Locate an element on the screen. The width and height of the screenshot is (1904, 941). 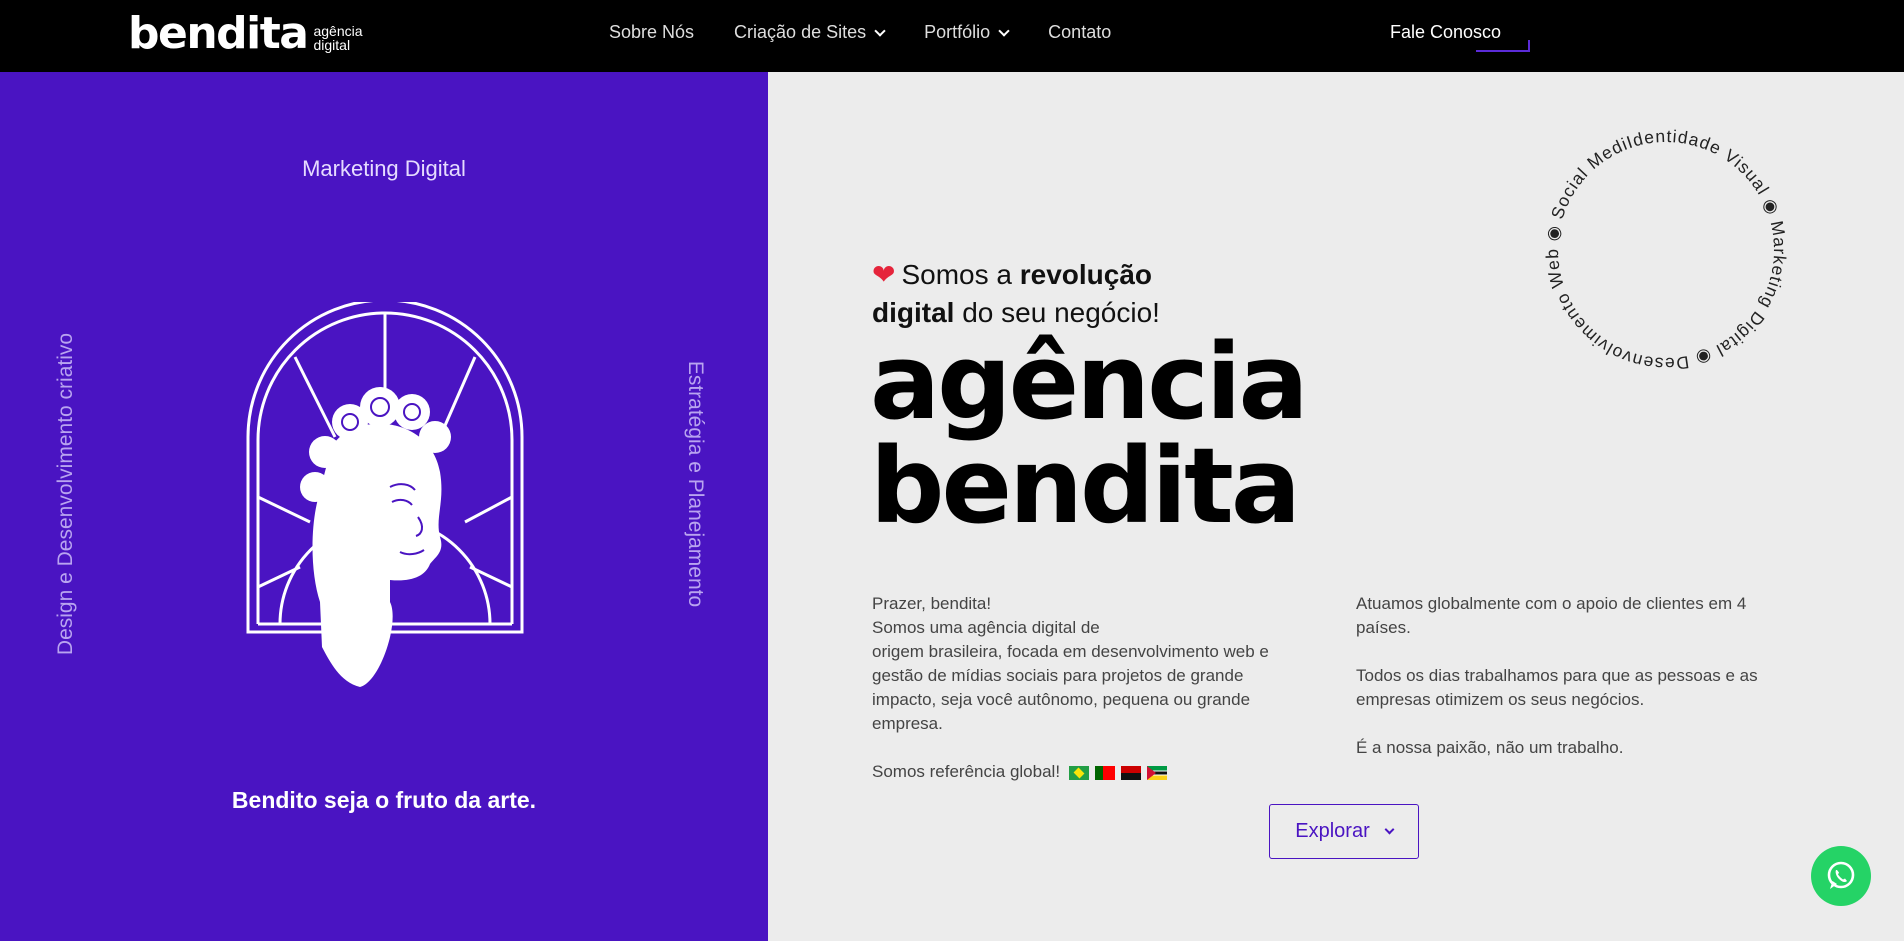
whatsapp-icon is located at coordinates (1841, 875).